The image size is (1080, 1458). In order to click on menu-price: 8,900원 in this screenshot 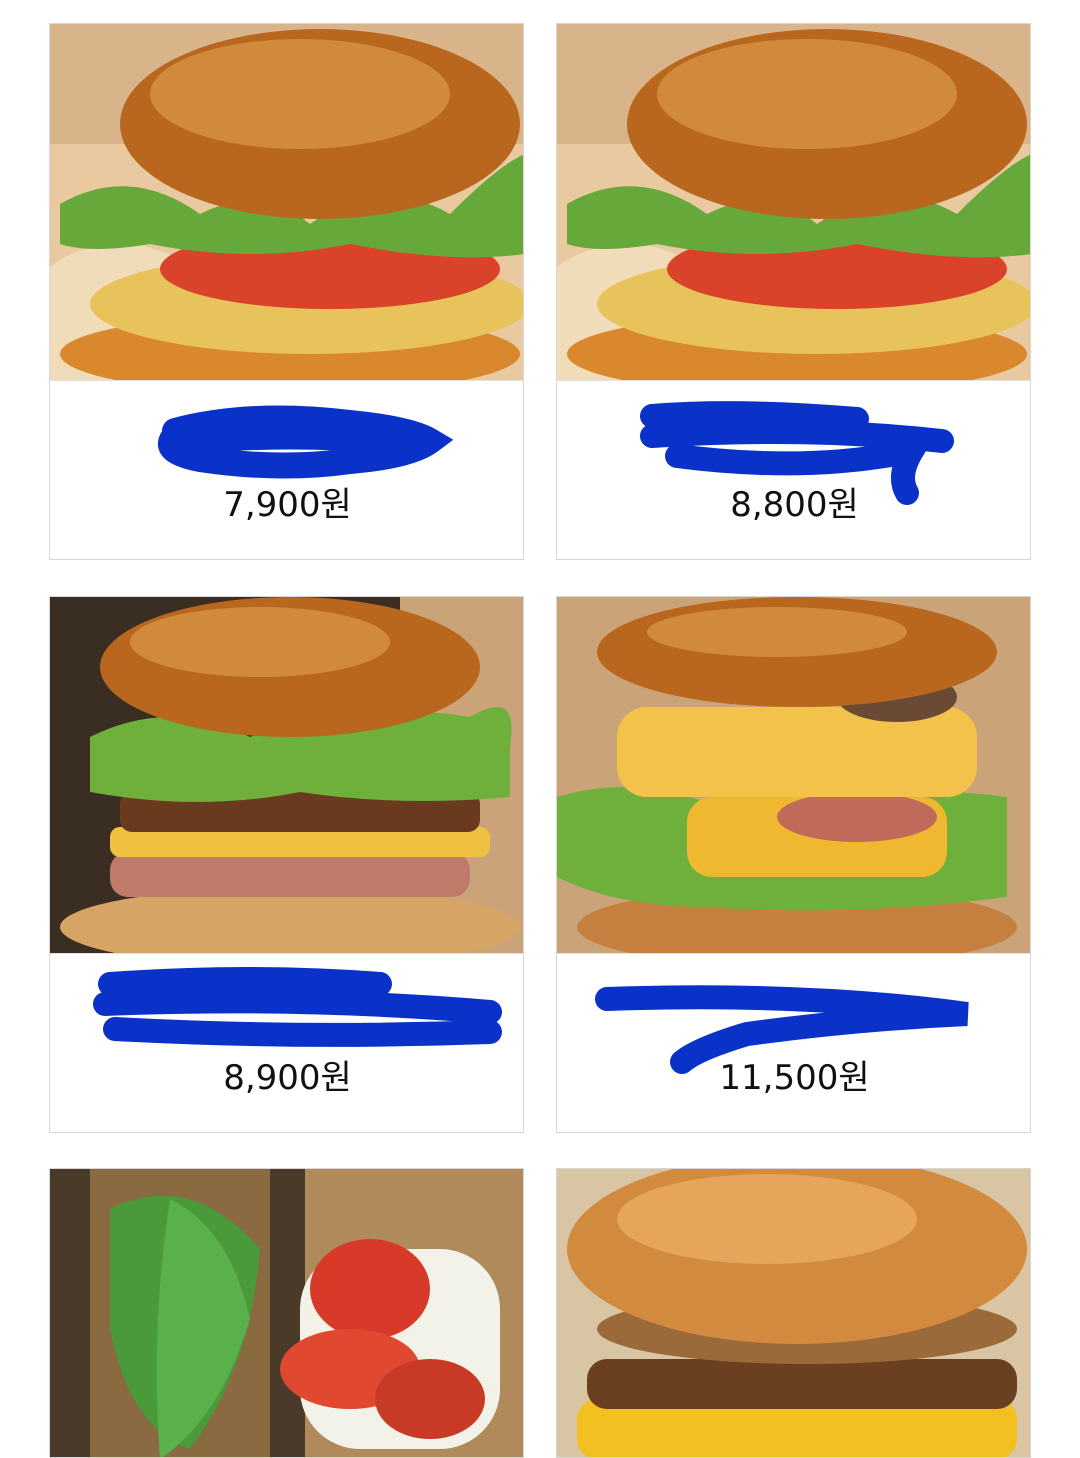, I will do `click(287, 1078)`.